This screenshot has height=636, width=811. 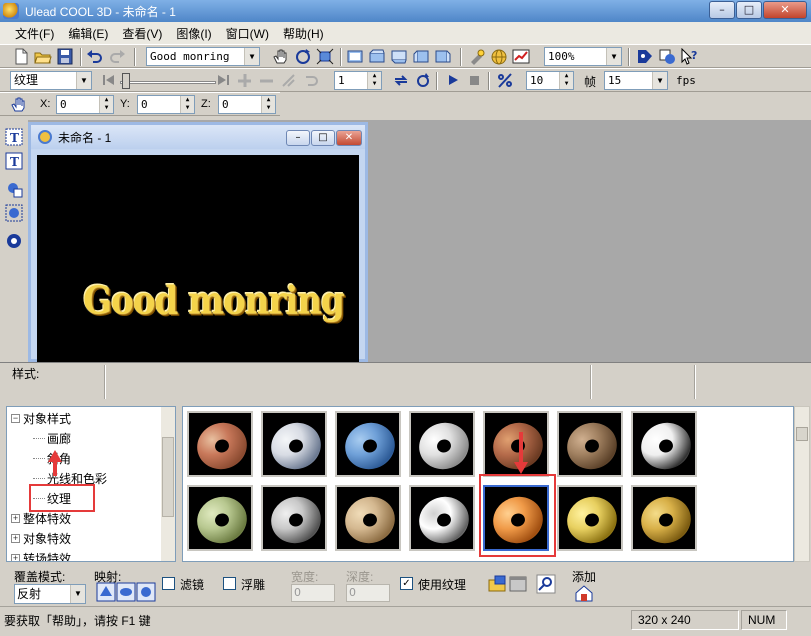 I want to click on use-texture-checkbox: ✓, so click(x=406, y=583).